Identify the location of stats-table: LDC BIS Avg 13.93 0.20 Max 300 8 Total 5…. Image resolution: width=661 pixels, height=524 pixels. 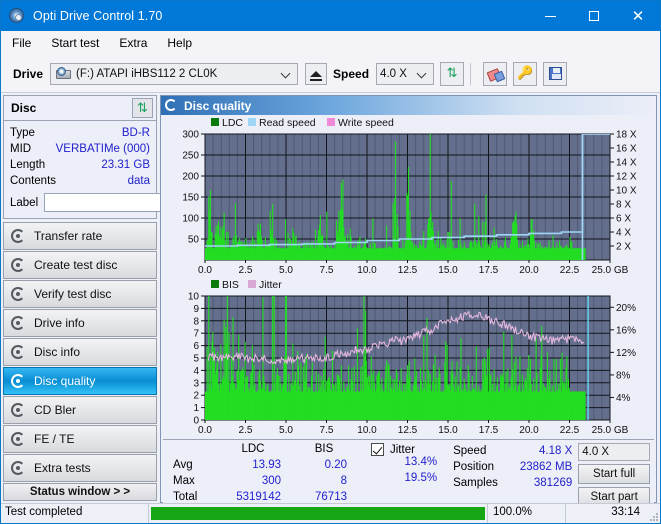
(265, 475).